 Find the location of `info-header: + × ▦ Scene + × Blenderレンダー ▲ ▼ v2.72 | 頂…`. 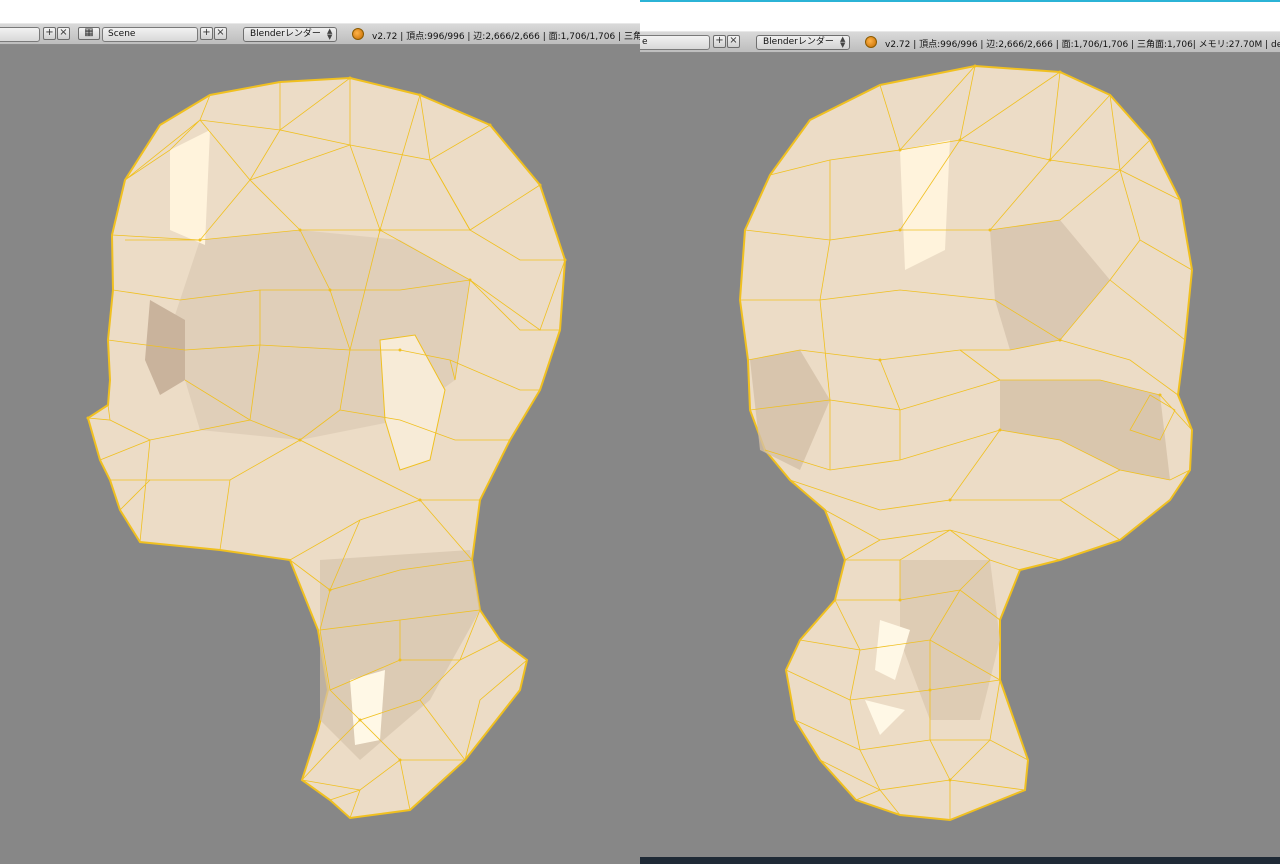

info-header: + × ▦ Scene + × Blenderレンダー ▲ ▼ v2.72 | 頂… is located at coordinates (320, 34).